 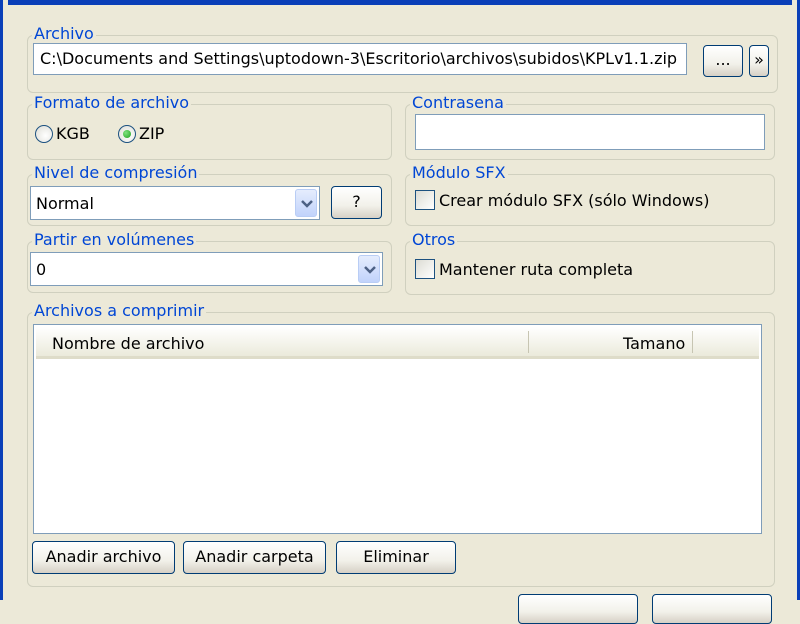 I want to click on radio-kgb-circle, so click(x=44, y=133).